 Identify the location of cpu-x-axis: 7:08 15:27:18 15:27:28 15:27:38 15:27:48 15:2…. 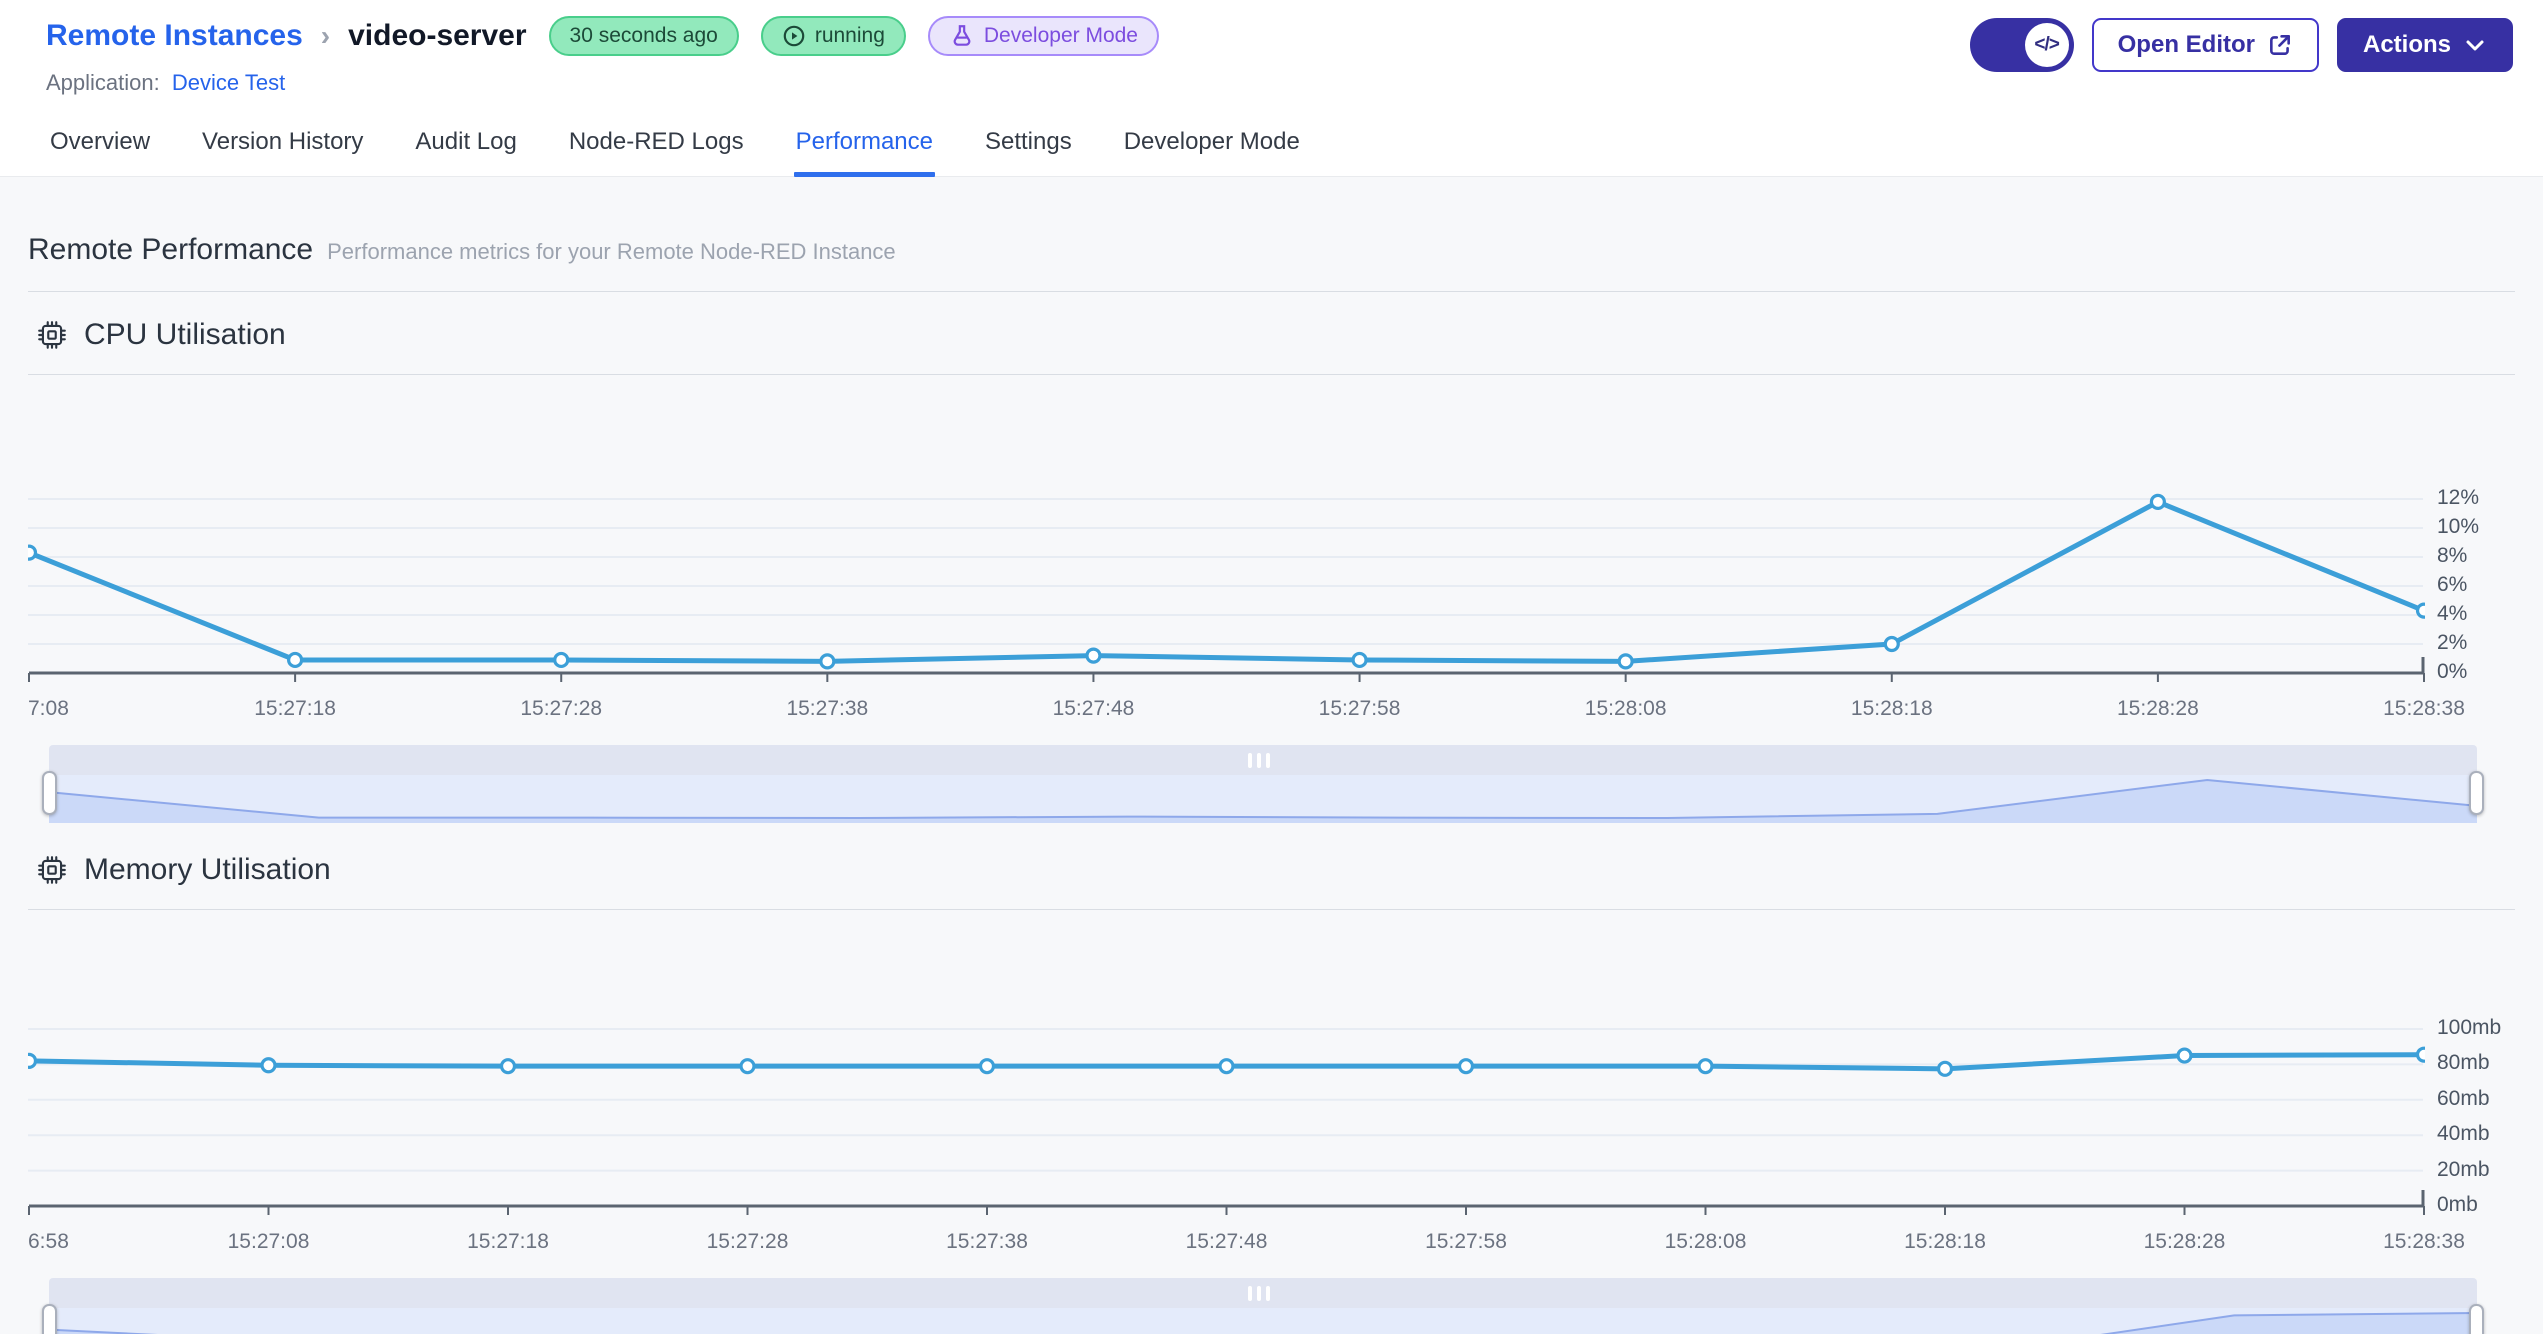
(1246, 710).